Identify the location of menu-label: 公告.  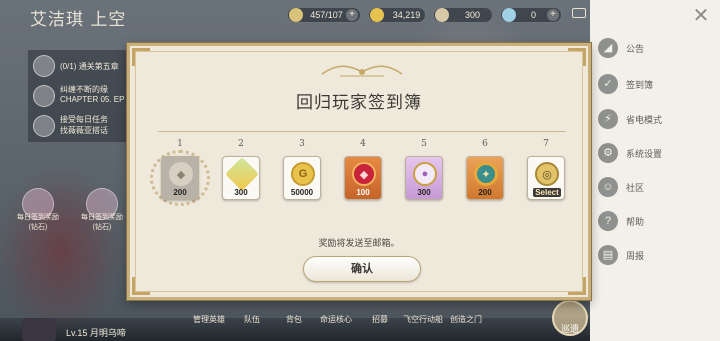
(635, 48).